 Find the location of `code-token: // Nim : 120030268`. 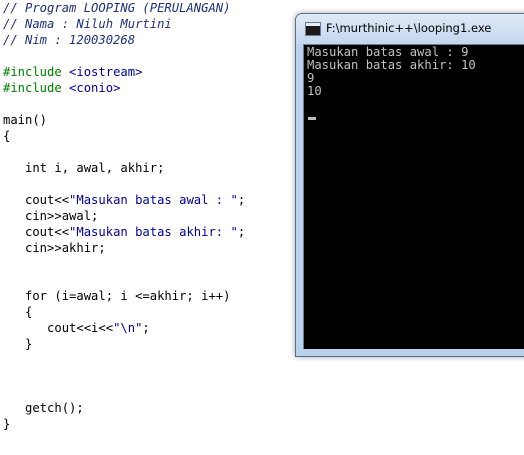

code-token: // Nim : 120030268 is located at coordinates (69, 40).